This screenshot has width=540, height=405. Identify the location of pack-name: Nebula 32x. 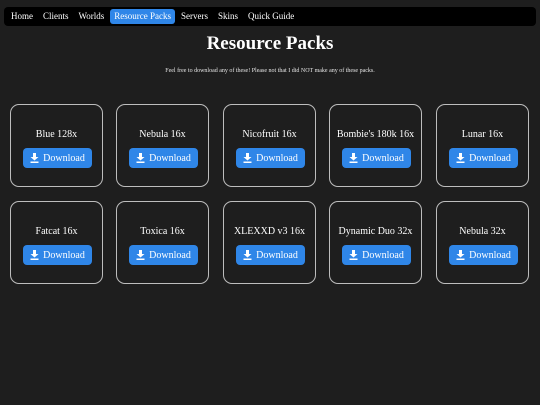
(482, 231).